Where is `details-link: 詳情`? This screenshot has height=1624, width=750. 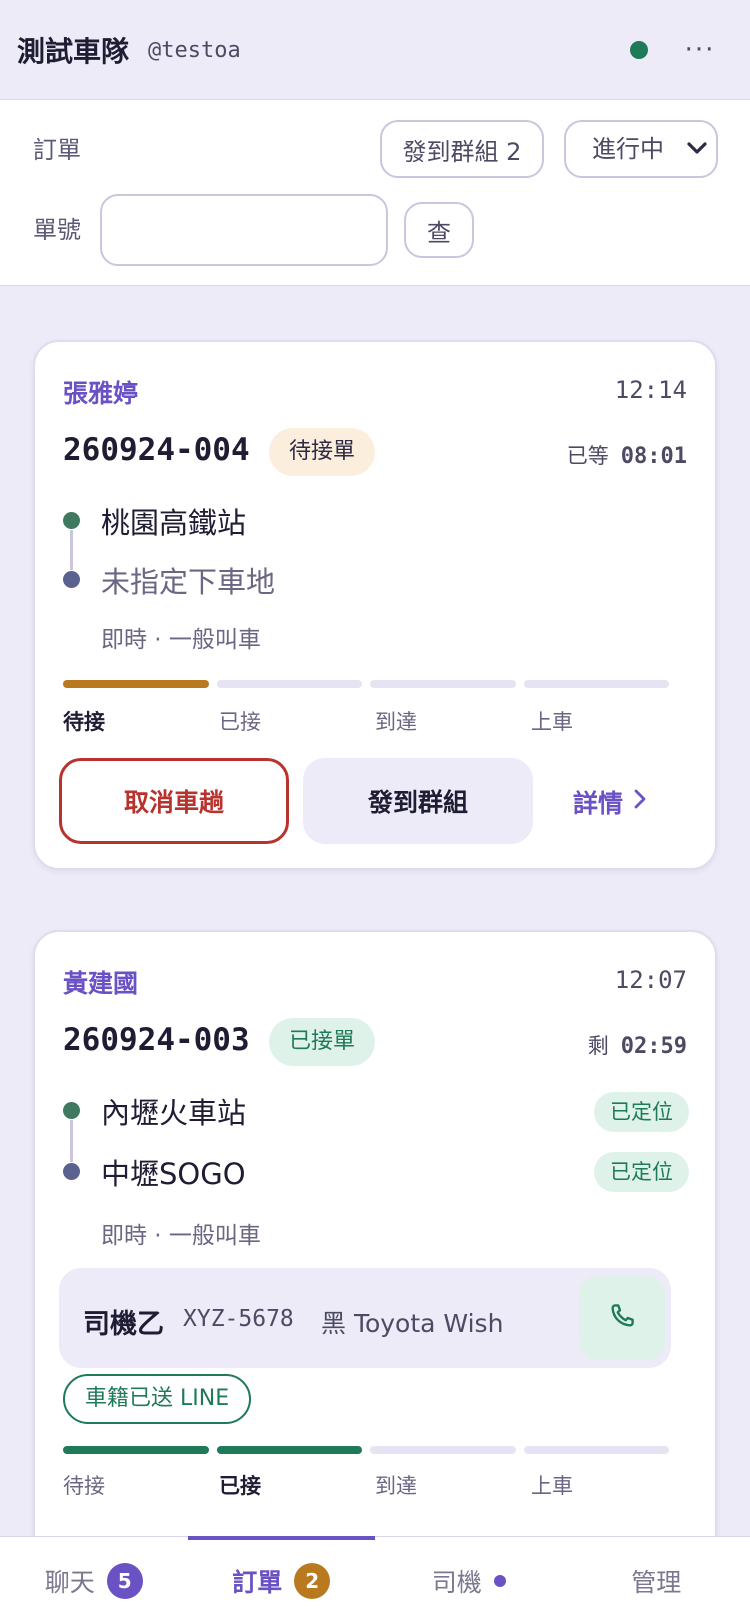 details-link: 詳情 is located at coordinates (610, 802).